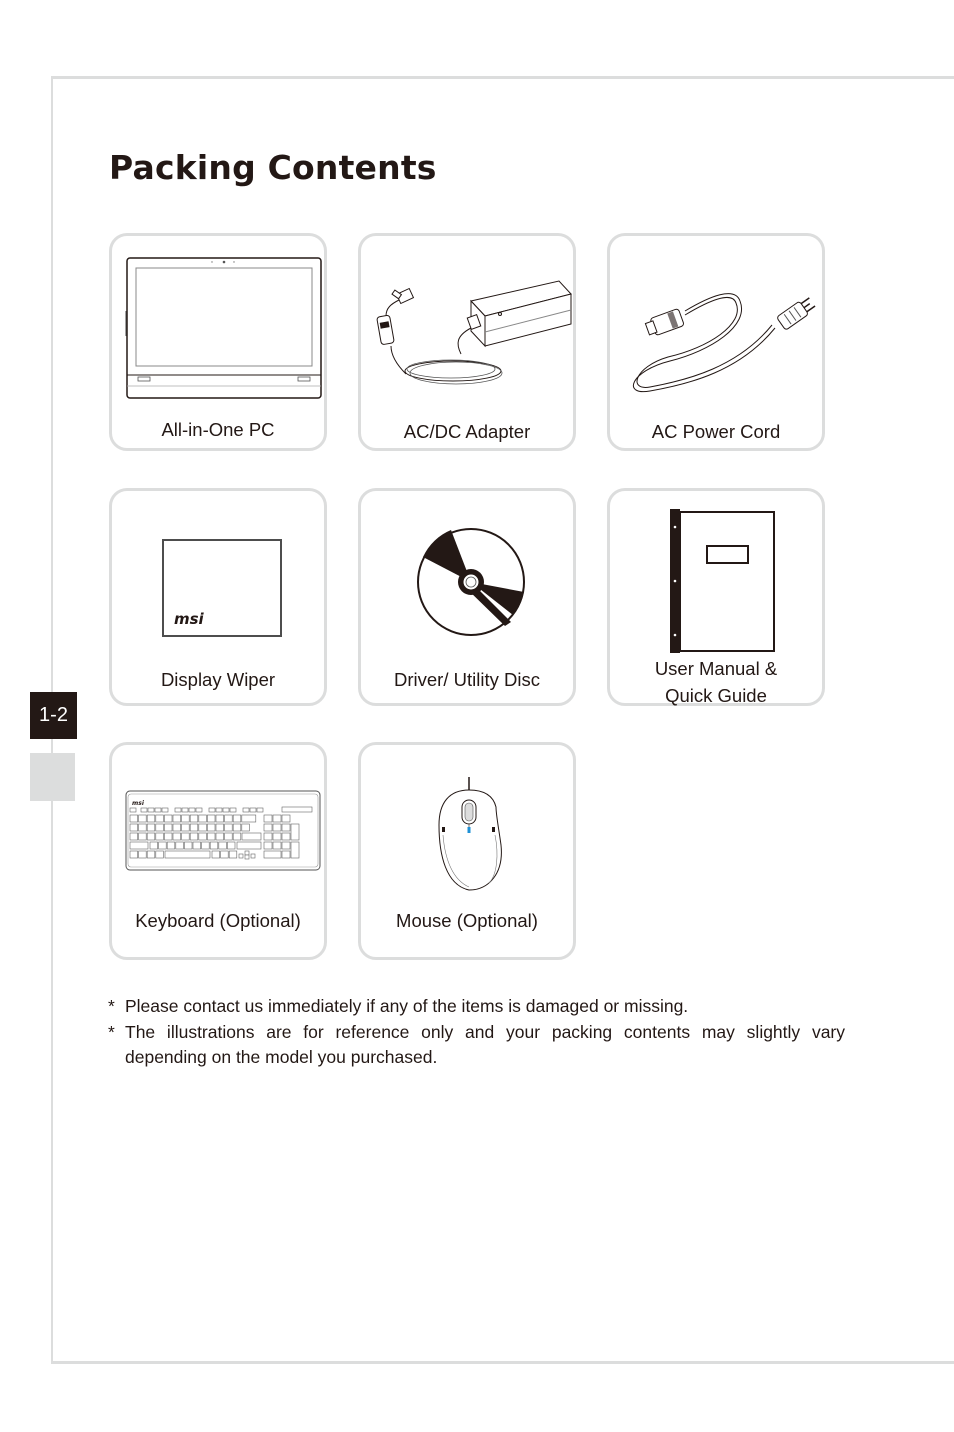 This screenshot has height=1432, width=954. What do you see at coordinates (189, 619) in the screenshot?
I see `msi-logo: msi` at bounding box center [189, 619].